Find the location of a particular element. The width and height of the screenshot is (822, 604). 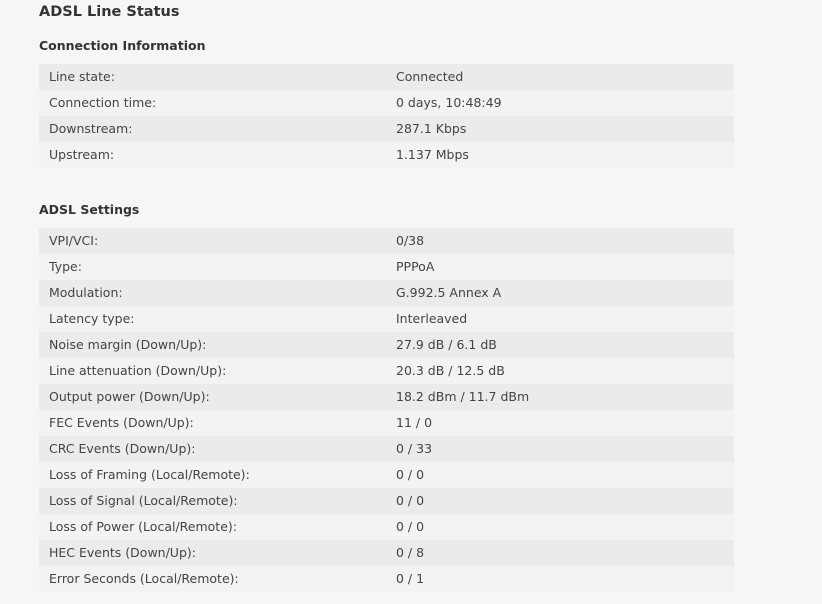

table-row: VPI/VCI: 0/38 is located at coordinates (386, 241).